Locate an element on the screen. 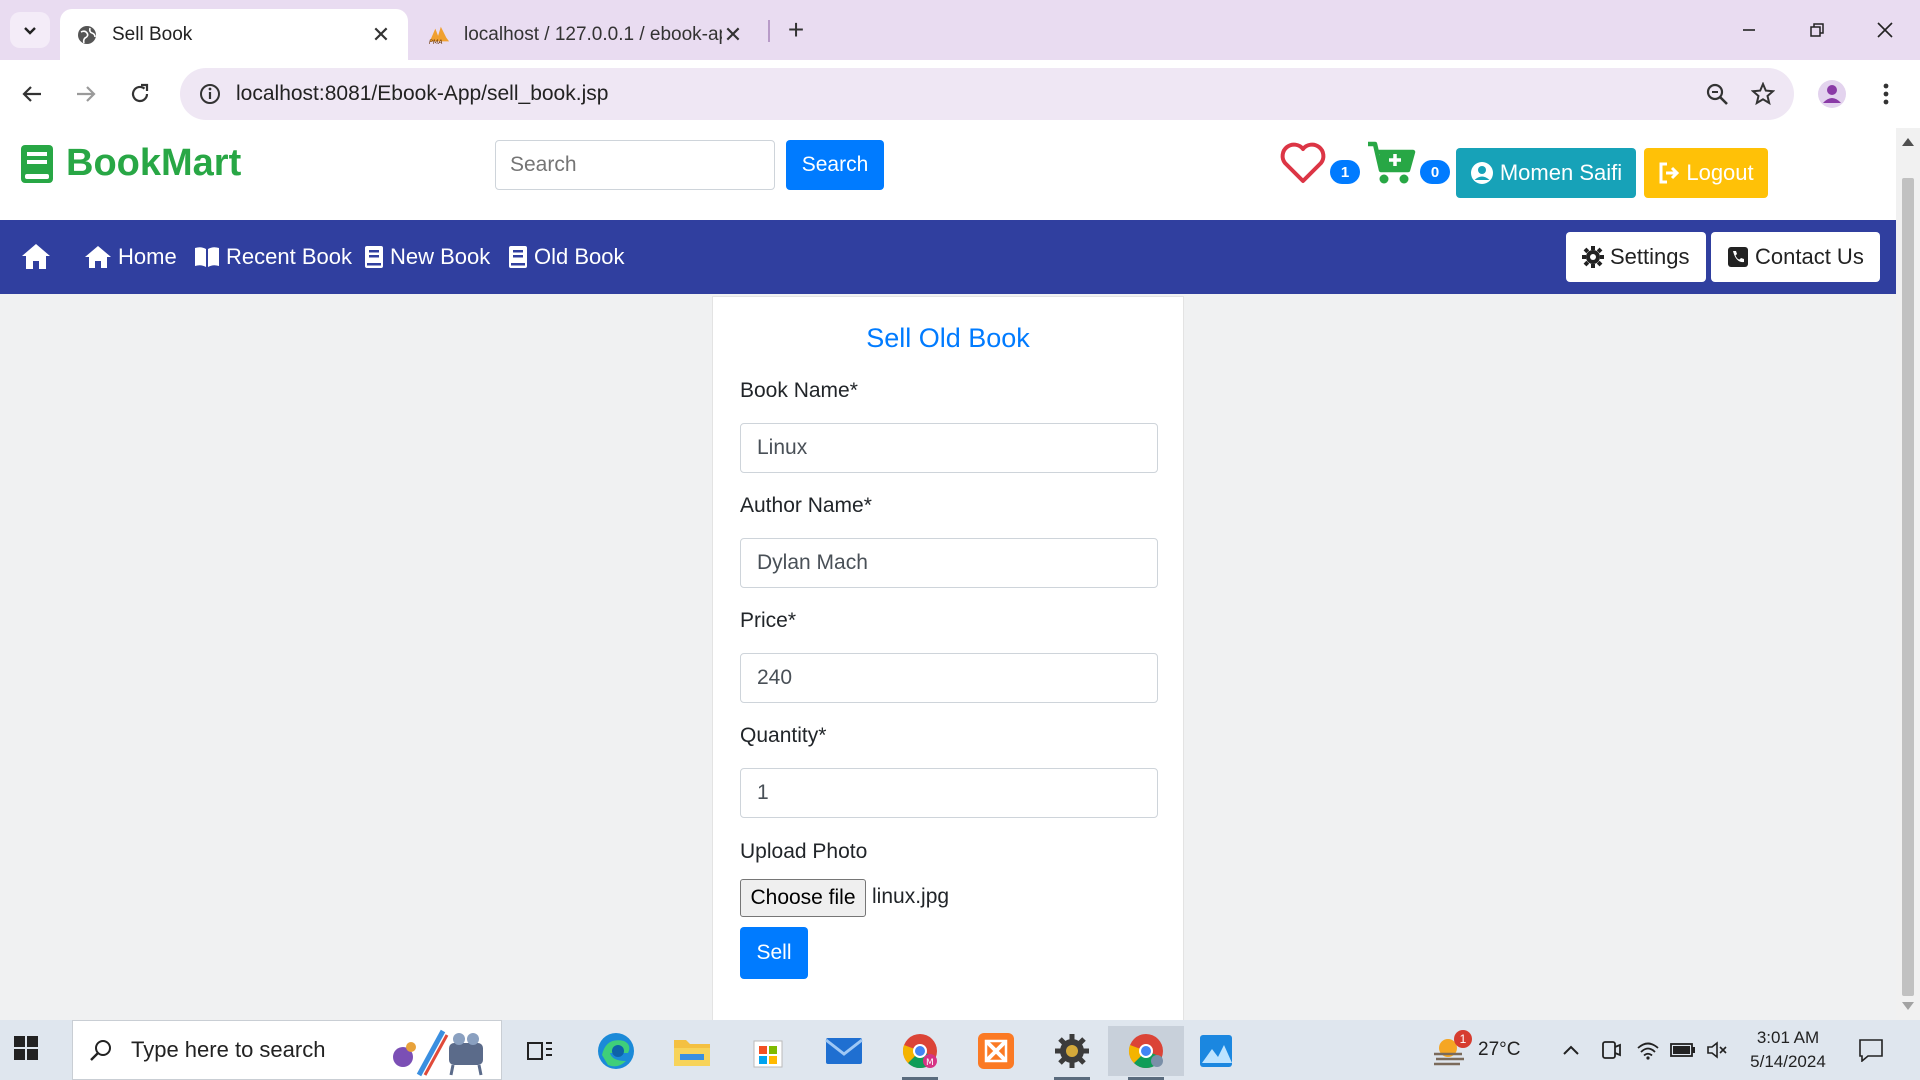 This screenshot has width=1920, height=1080. system-clock: 3:01 AM 5/14/2024 is located at coordinates (1788, 1050).